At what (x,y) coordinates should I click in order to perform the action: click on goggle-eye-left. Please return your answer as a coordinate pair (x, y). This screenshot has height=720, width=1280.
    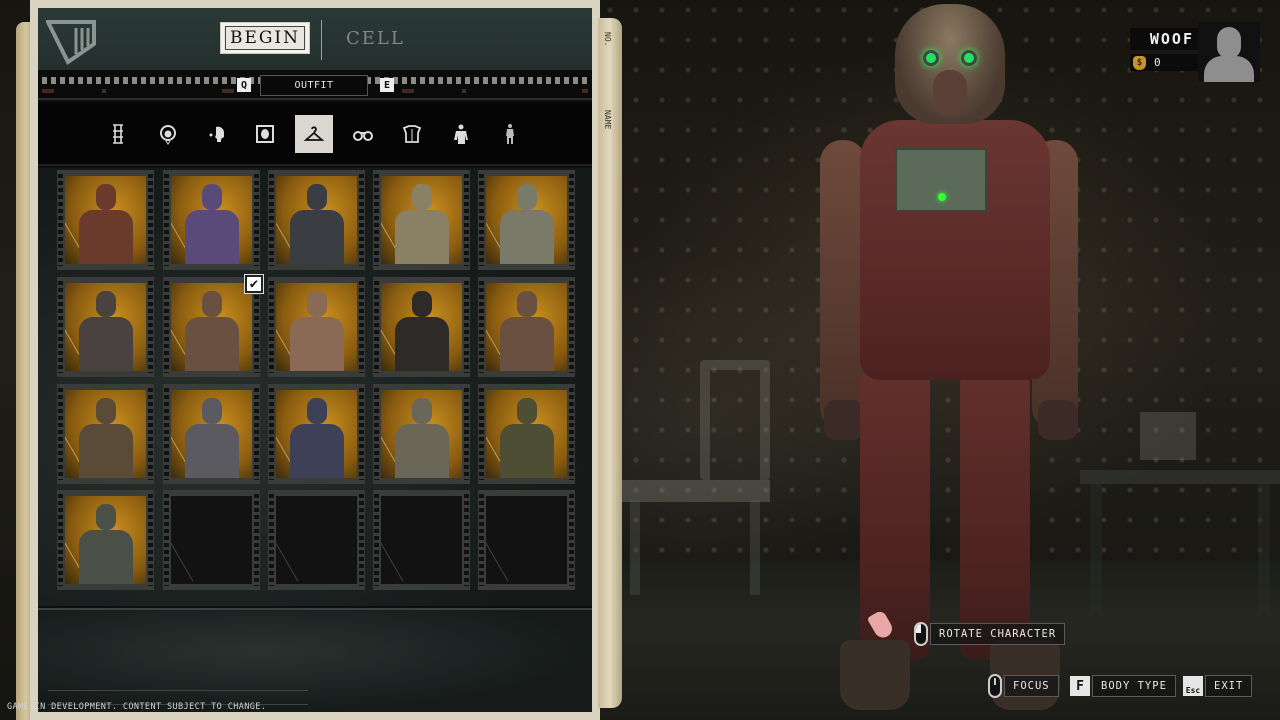
    Looking at the image, I should click on (931, 58).